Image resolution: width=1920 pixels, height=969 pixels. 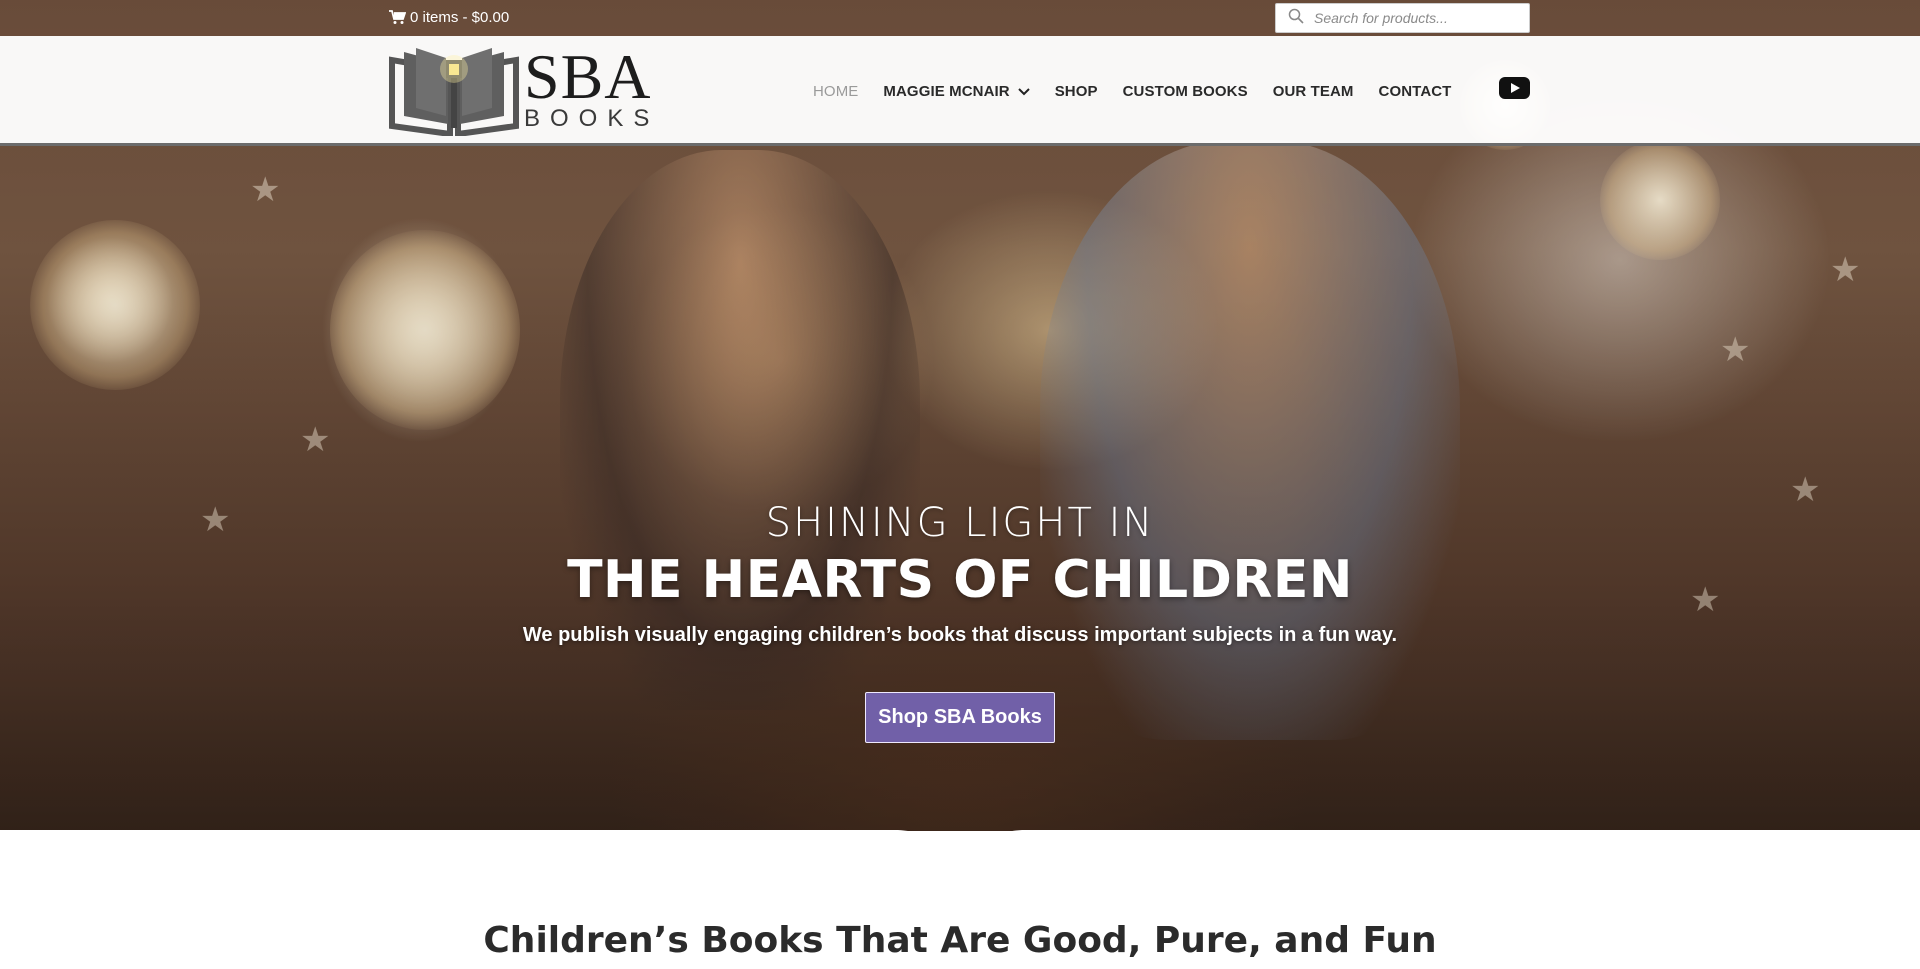 I want to click on search-icon, so click(x=1296, y=18).